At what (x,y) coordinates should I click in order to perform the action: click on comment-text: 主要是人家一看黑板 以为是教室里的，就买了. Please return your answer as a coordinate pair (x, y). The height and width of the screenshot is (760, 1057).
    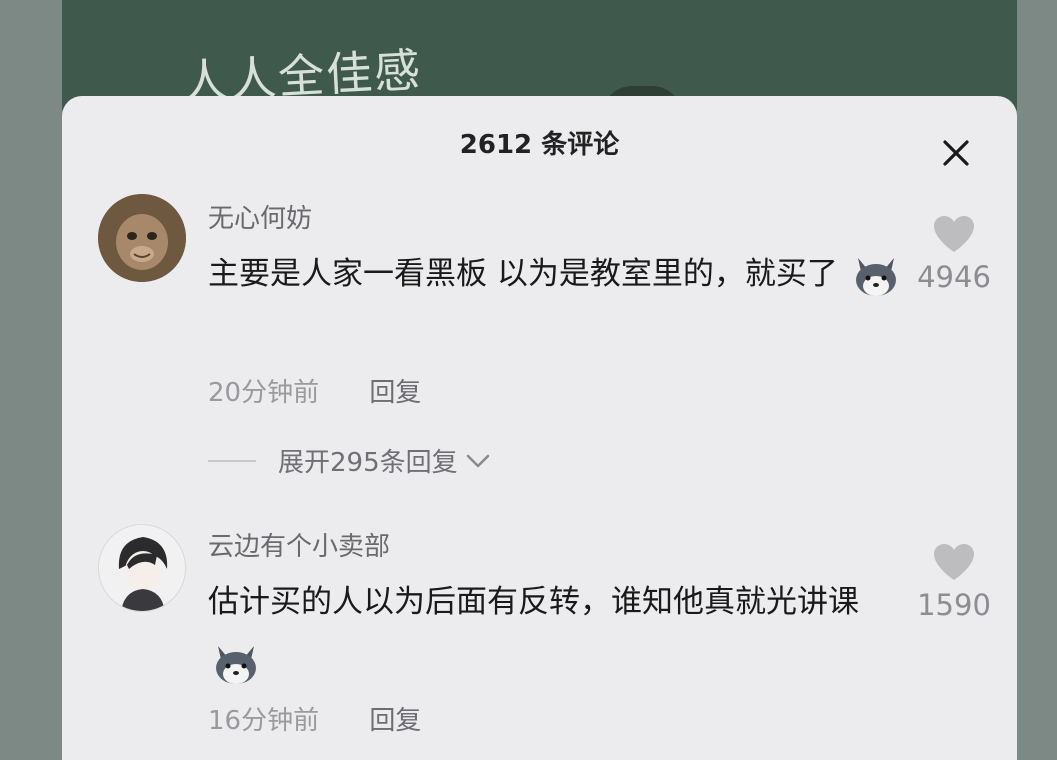
    Looking at the image, I should click on (558, 274).